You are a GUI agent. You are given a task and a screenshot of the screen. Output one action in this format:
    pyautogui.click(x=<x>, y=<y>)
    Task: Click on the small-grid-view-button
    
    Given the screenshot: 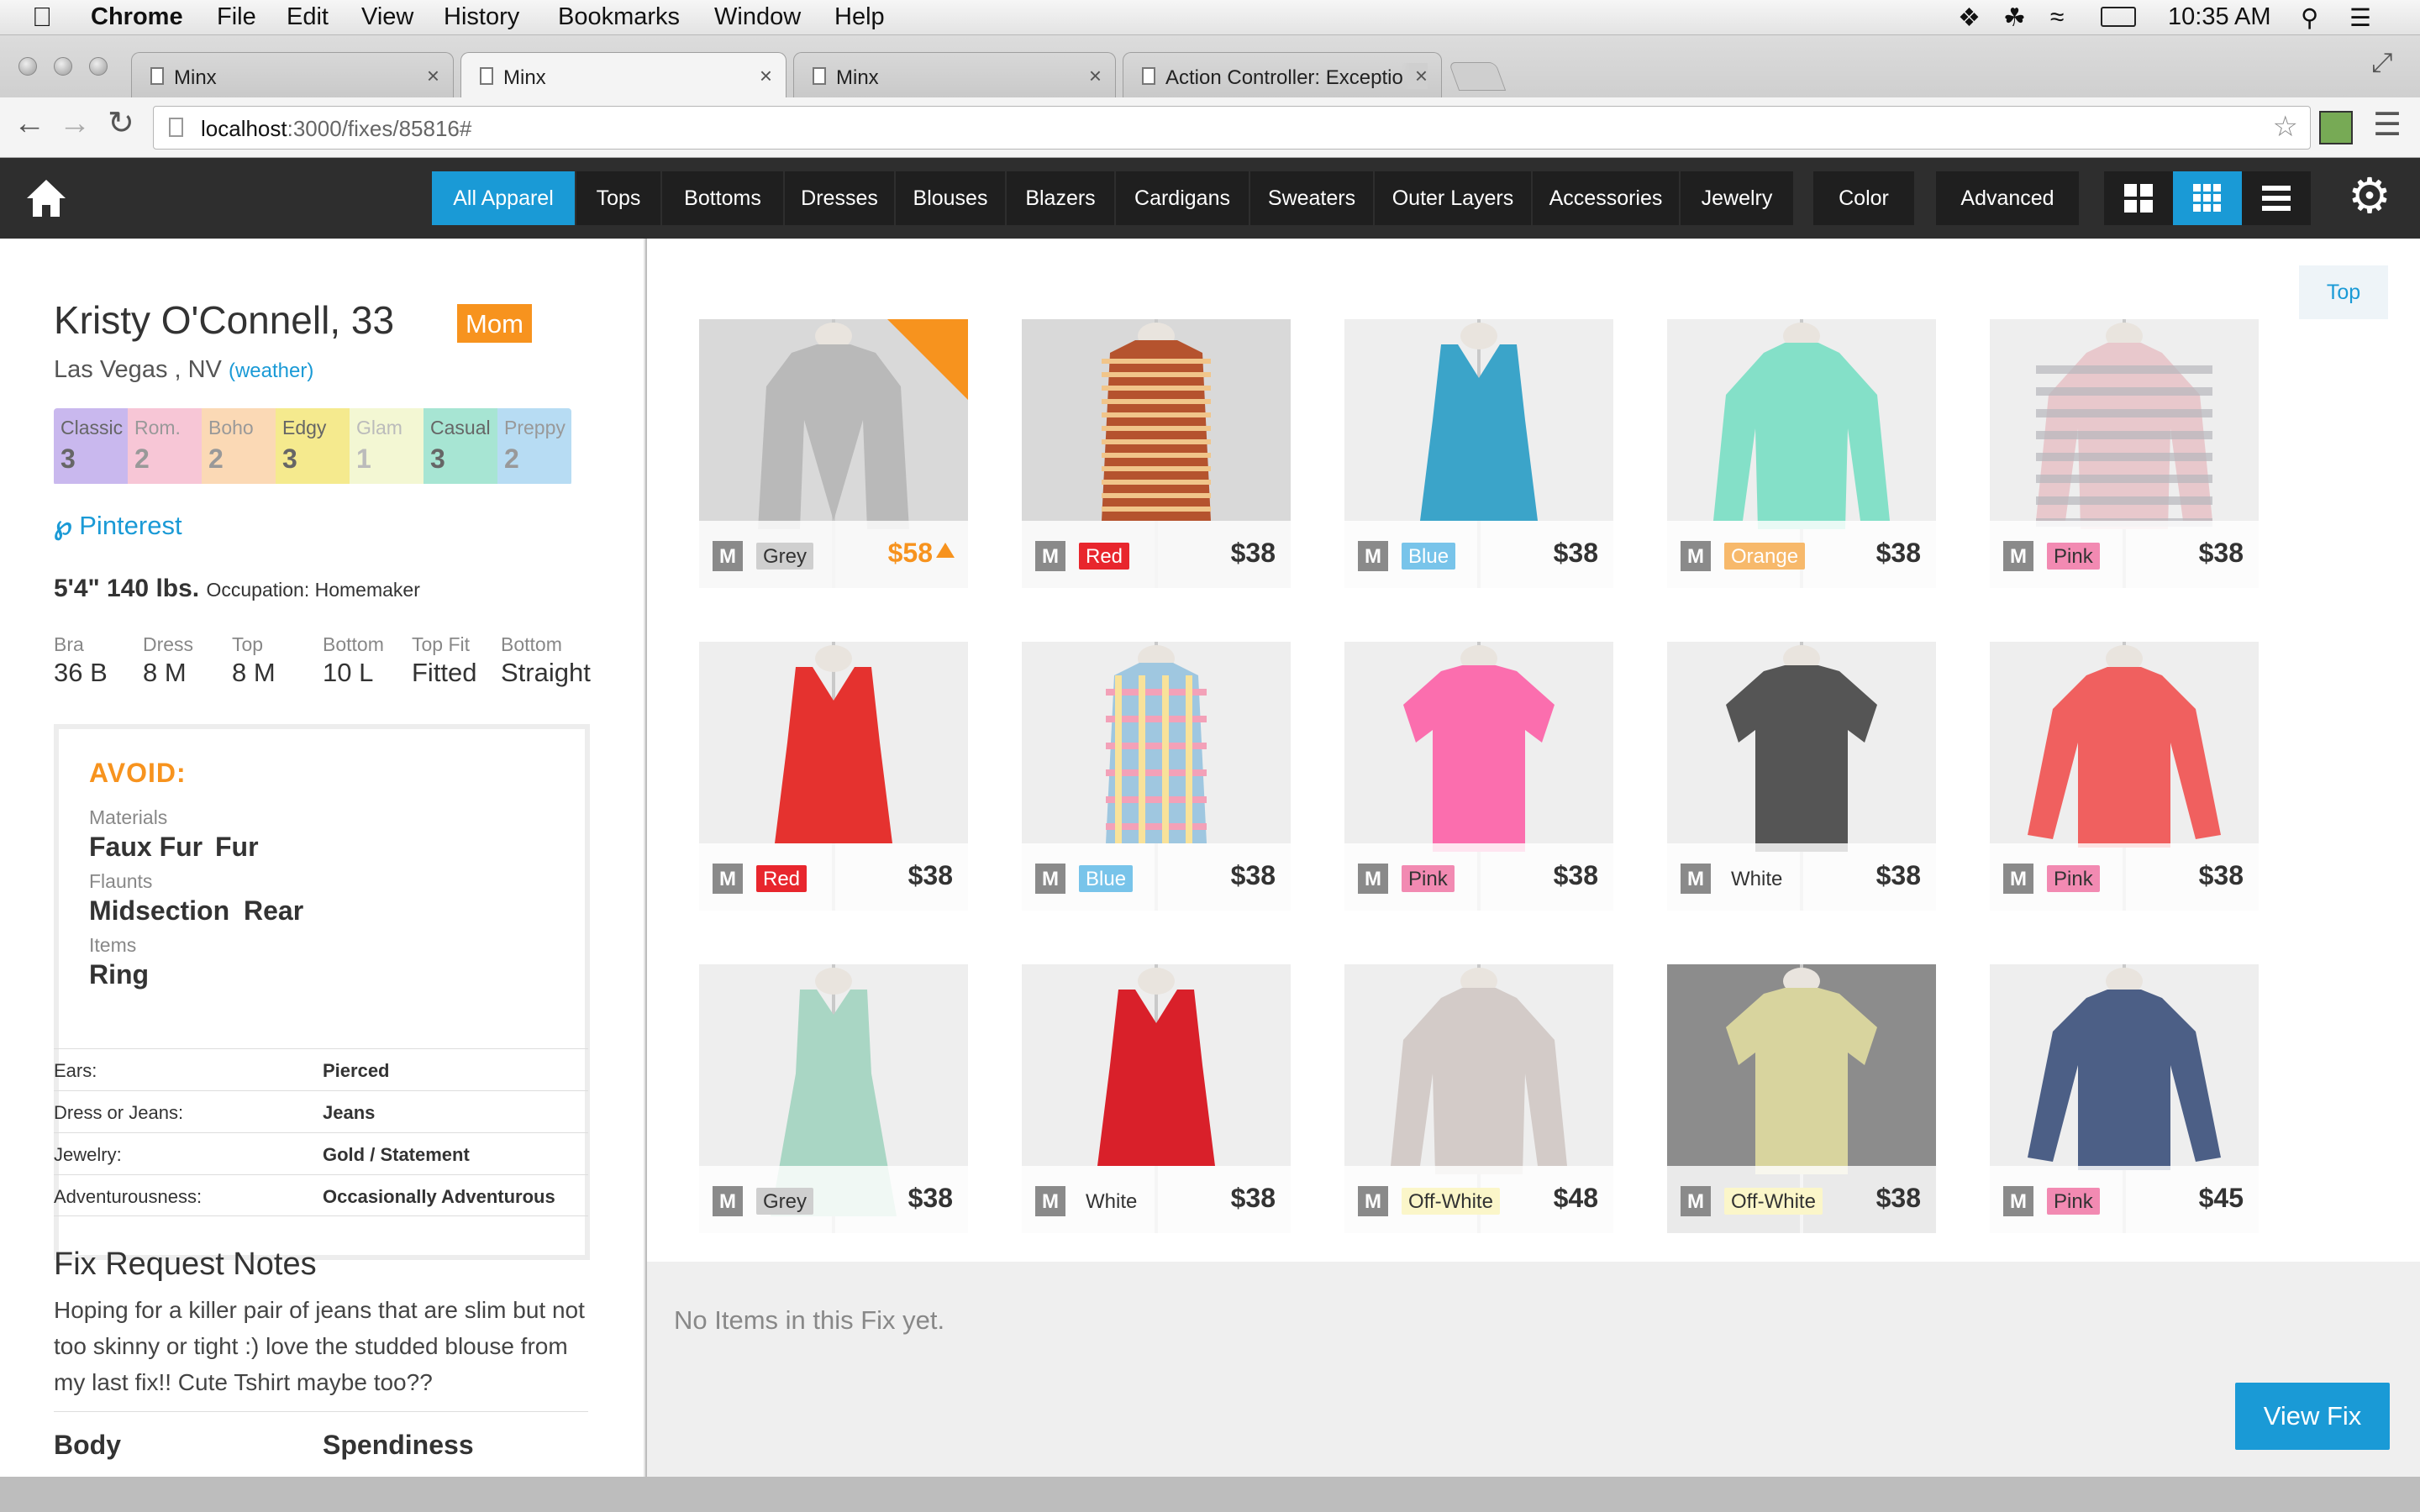 What is the action you would take?
    pyautogui.click(x=2208, y=198)
    